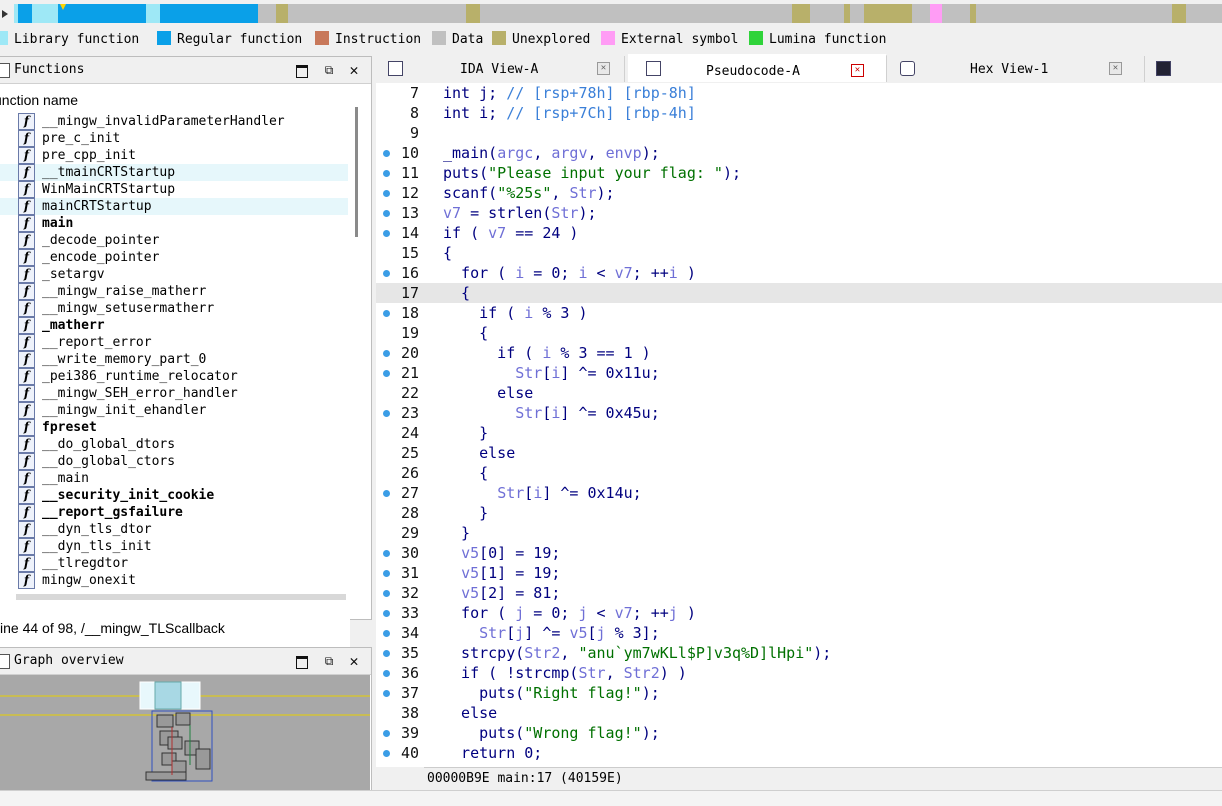 The width and height of the screenshot is (1222, 806). Describe the element at coordinates (185, 732) in the screenshot. I see `graph-overview-canvas` at that location.